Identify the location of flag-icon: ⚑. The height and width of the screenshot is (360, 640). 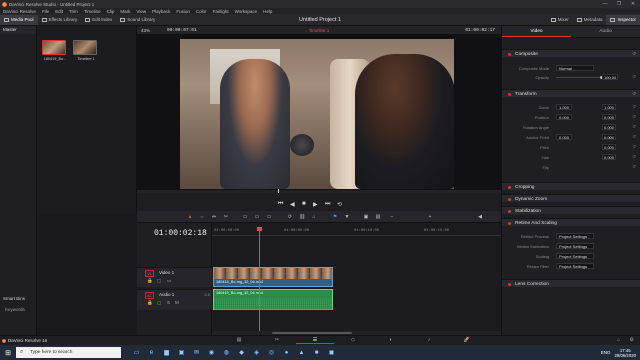
(335, 217).